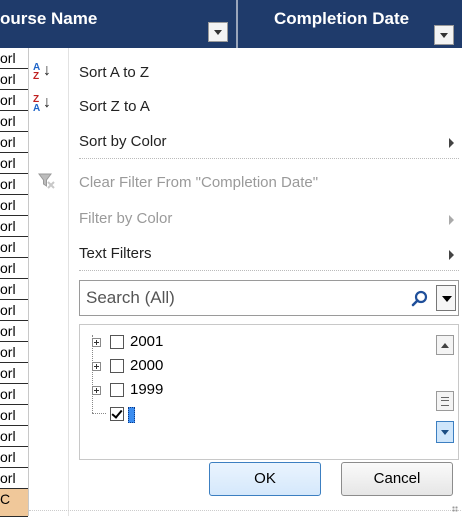  I want to click on ok-button: OK, so click(265, 479).